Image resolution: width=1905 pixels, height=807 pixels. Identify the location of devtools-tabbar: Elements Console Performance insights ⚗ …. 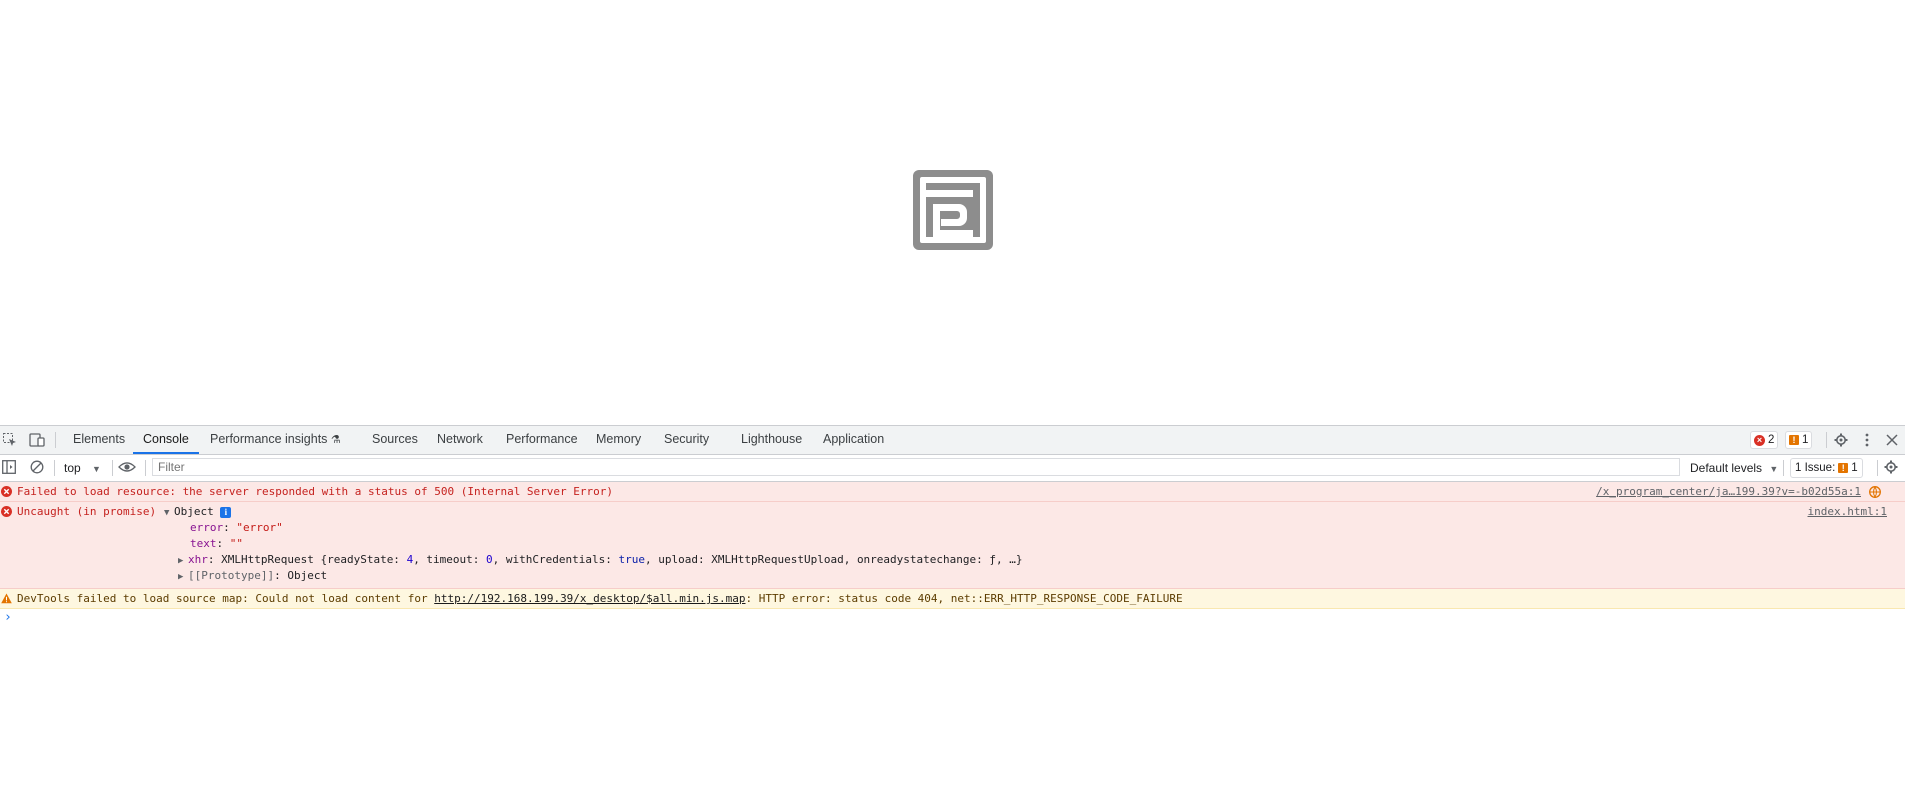
(952, 440).